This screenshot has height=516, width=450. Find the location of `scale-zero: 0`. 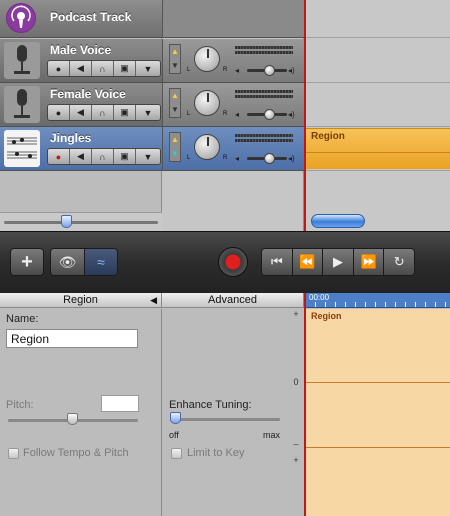

scale-zero: 0 is located at coordinates (296, 382).